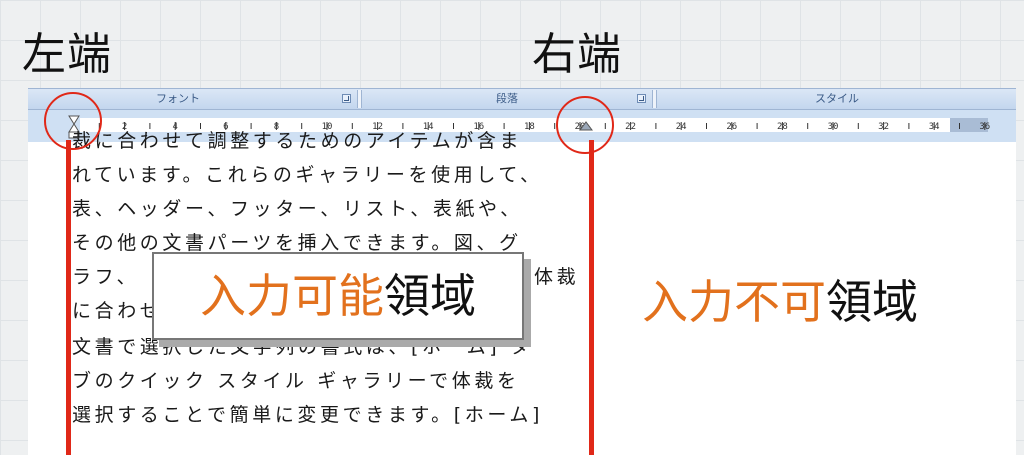 This screenshot has height=455, width=1024. What do you see at coordinates (654, 99) in the screenshot?
I see `ribbon-separator` at bounding box center [654, 99].